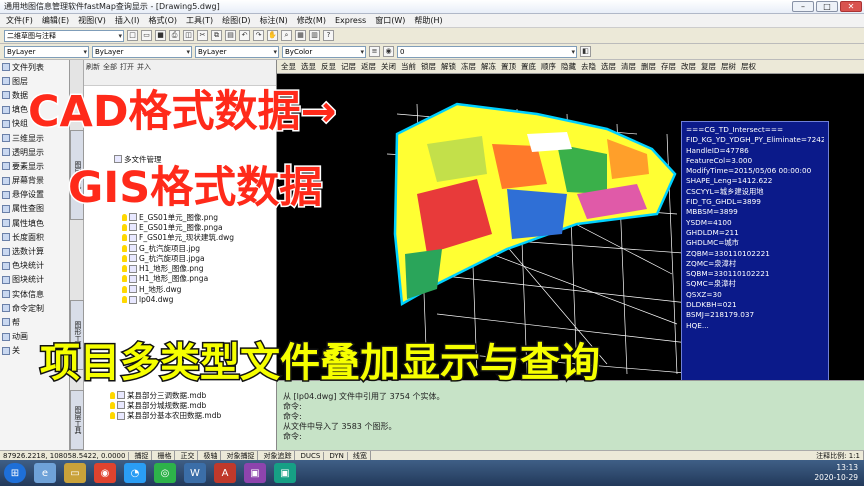  Describe the element at coordinates (836, 473) in the screenshot. I see `clock: 13:13 2020-10-29` at that location.